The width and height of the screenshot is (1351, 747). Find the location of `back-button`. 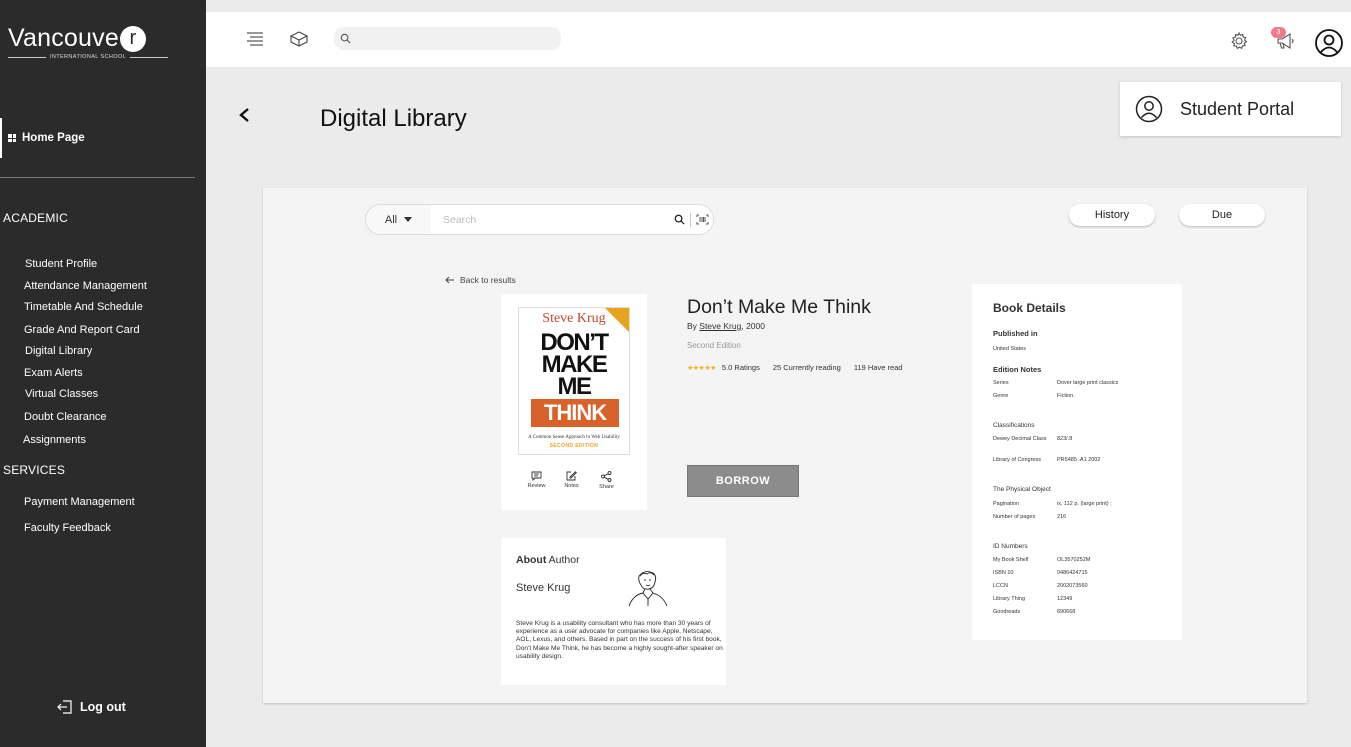

back-button is located at coordinates (244, 117).